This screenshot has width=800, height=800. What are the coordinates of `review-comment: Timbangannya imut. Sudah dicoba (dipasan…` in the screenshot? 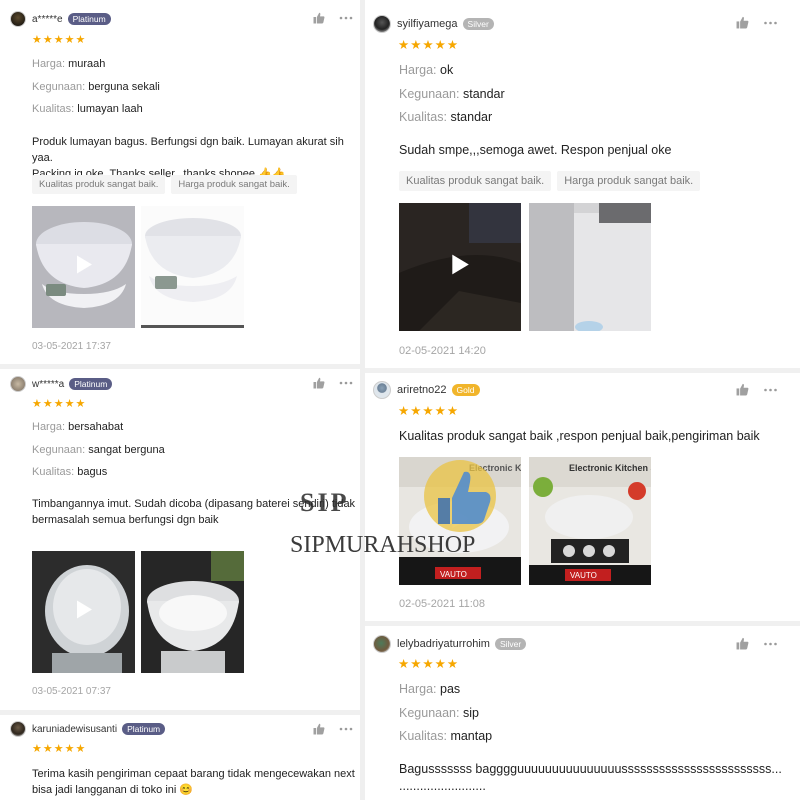 It's located at (194, 512).